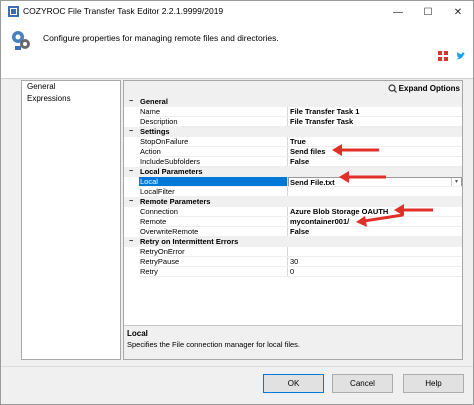 The image size is (474, 405). Describe the element at coordinates (429, 88) in the screenshot. I see `expand-options-label: Expand Options` at that location.